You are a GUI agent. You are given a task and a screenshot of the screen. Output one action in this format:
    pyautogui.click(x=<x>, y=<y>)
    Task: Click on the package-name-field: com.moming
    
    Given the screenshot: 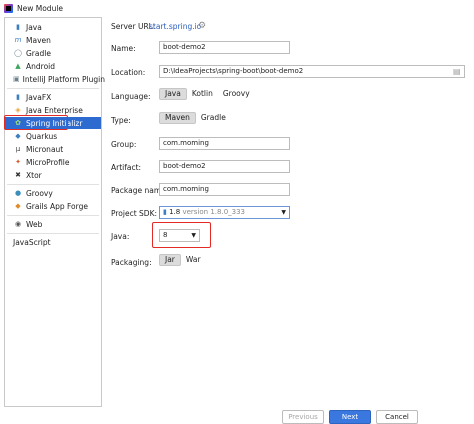 What is the action you would take?
    pyautogui.click(x=224, y=189)
    